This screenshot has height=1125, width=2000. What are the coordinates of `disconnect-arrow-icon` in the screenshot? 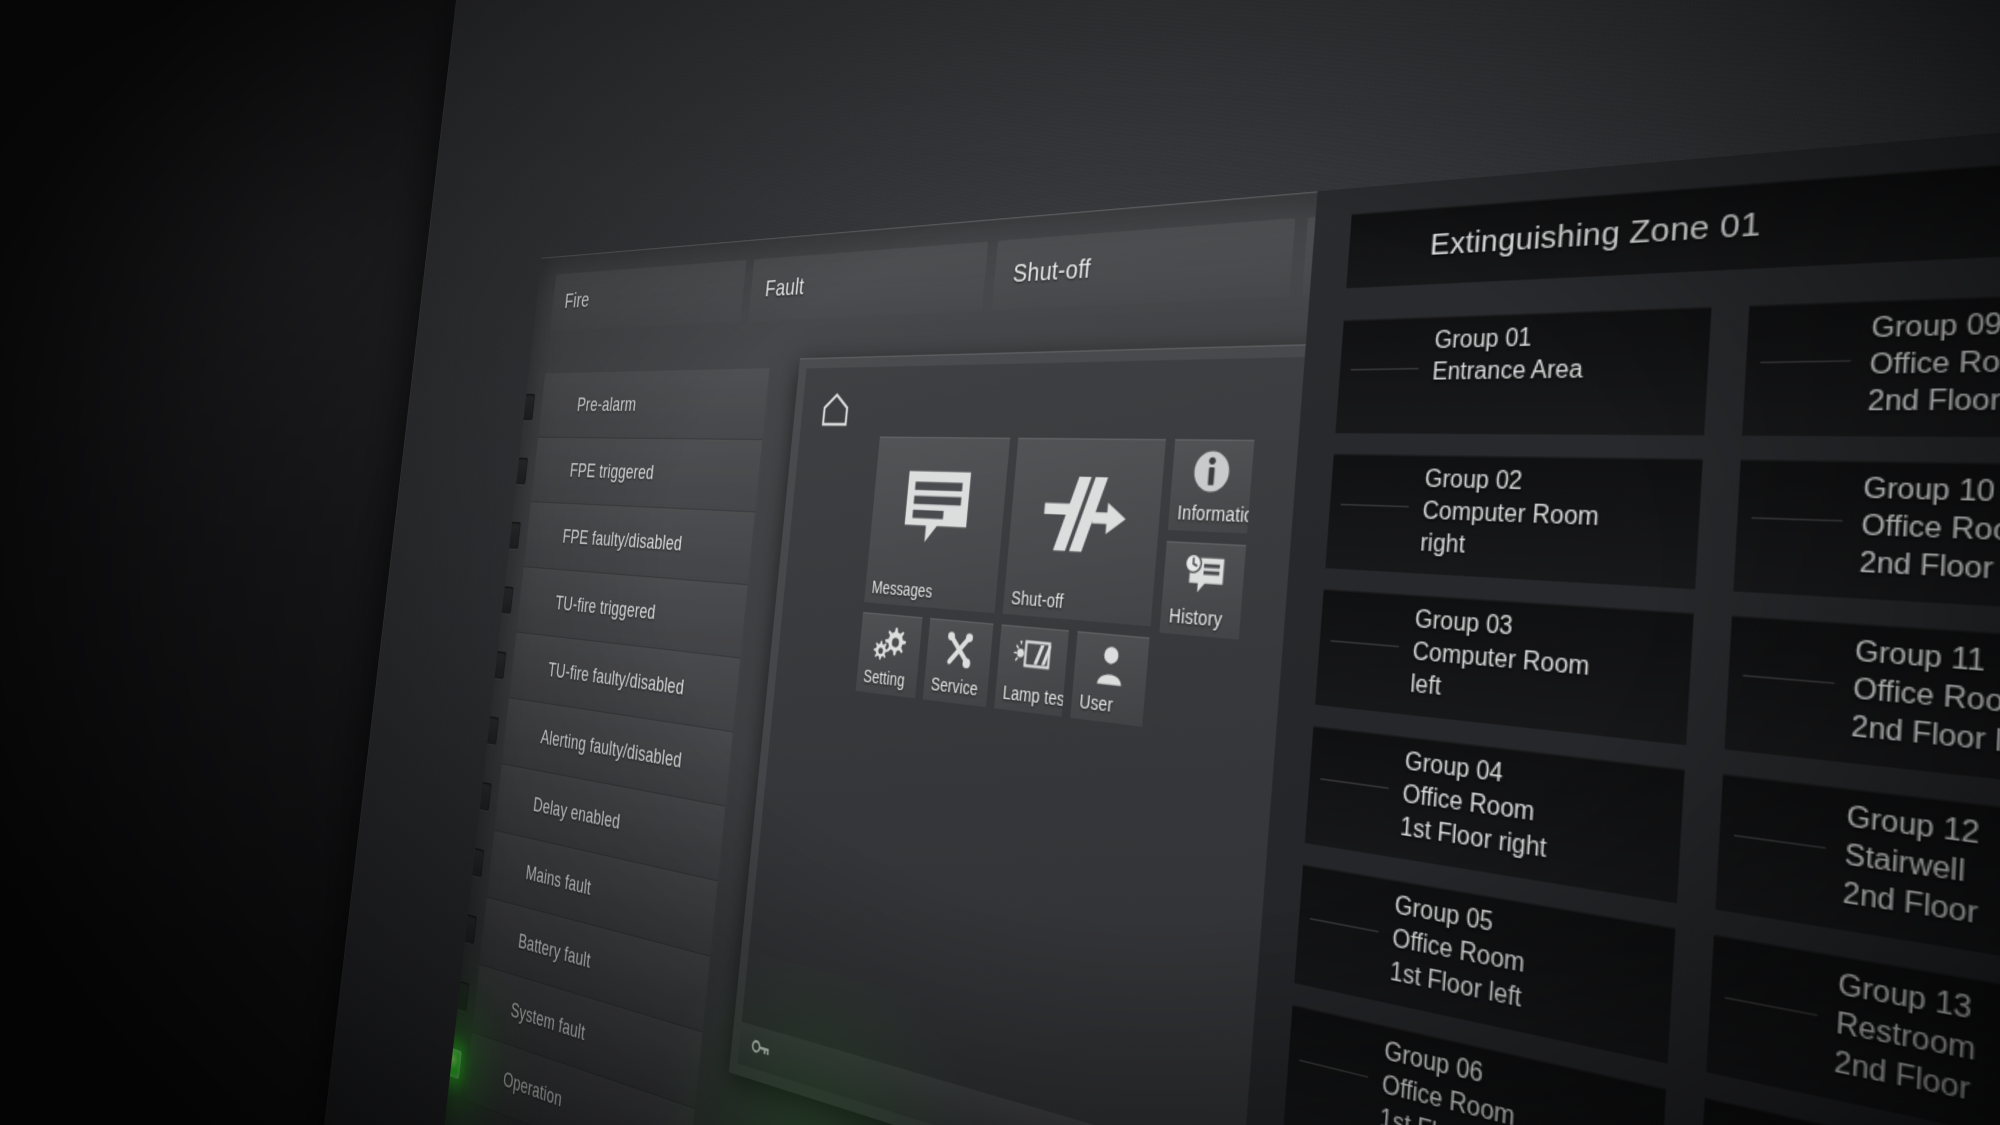 It's located at (1085, 518).